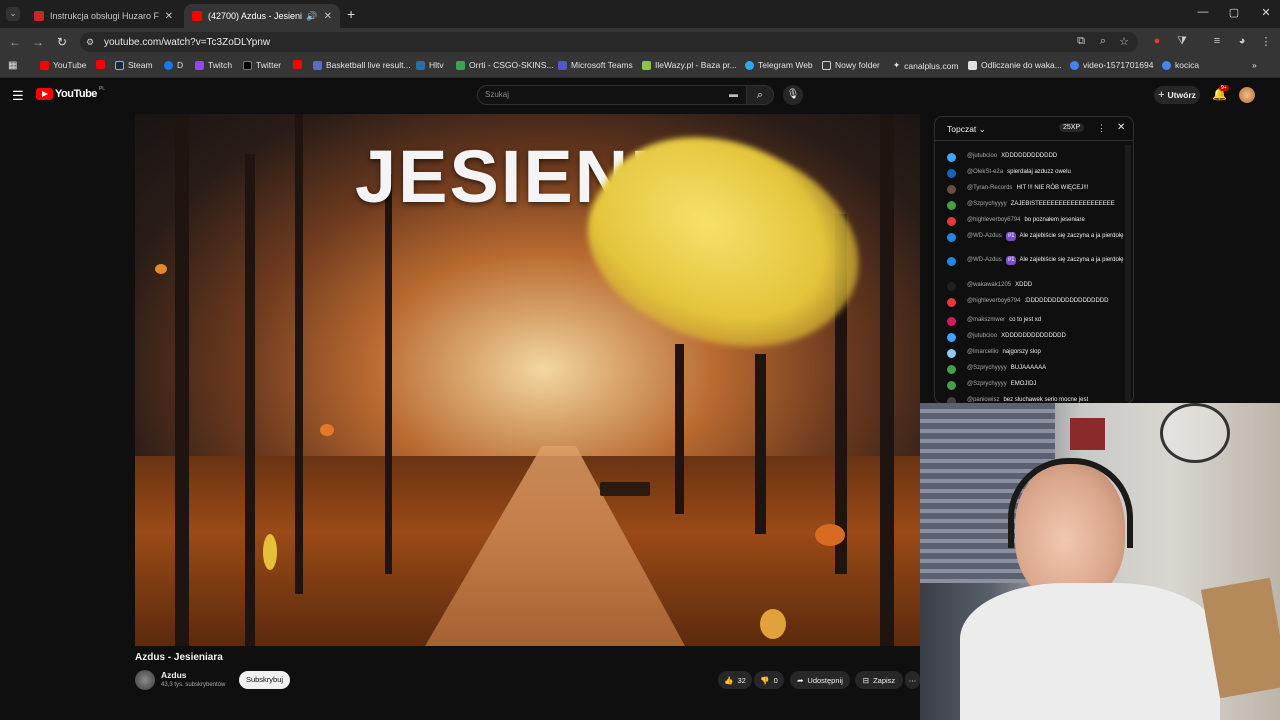 The width and height of the screenshot is (1280, 720). I want to click on bookmark-folder: Nowy folder, so click(851, 65).